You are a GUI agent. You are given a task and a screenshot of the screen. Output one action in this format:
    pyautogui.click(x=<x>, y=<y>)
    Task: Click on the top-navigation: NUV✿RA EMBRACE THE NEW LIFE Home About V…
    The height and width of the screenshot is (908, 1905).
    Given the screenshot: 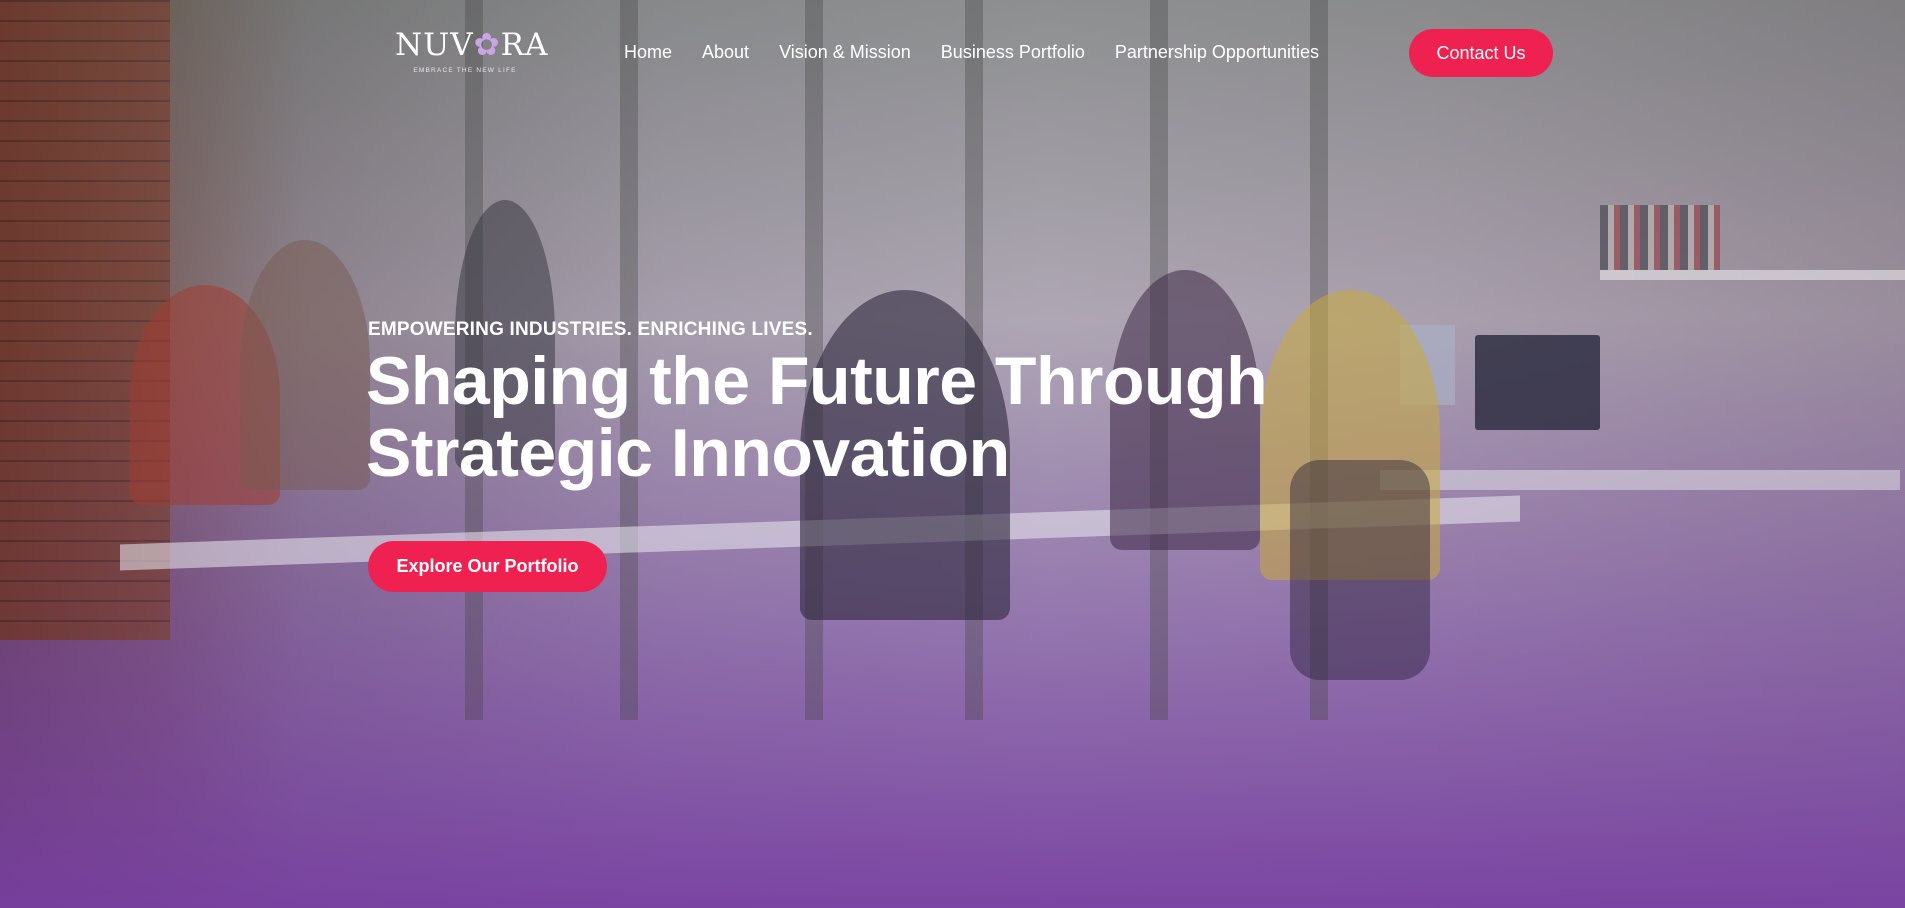 What is the action you would take?
    pyautogui.click(x=952, y=53)
    